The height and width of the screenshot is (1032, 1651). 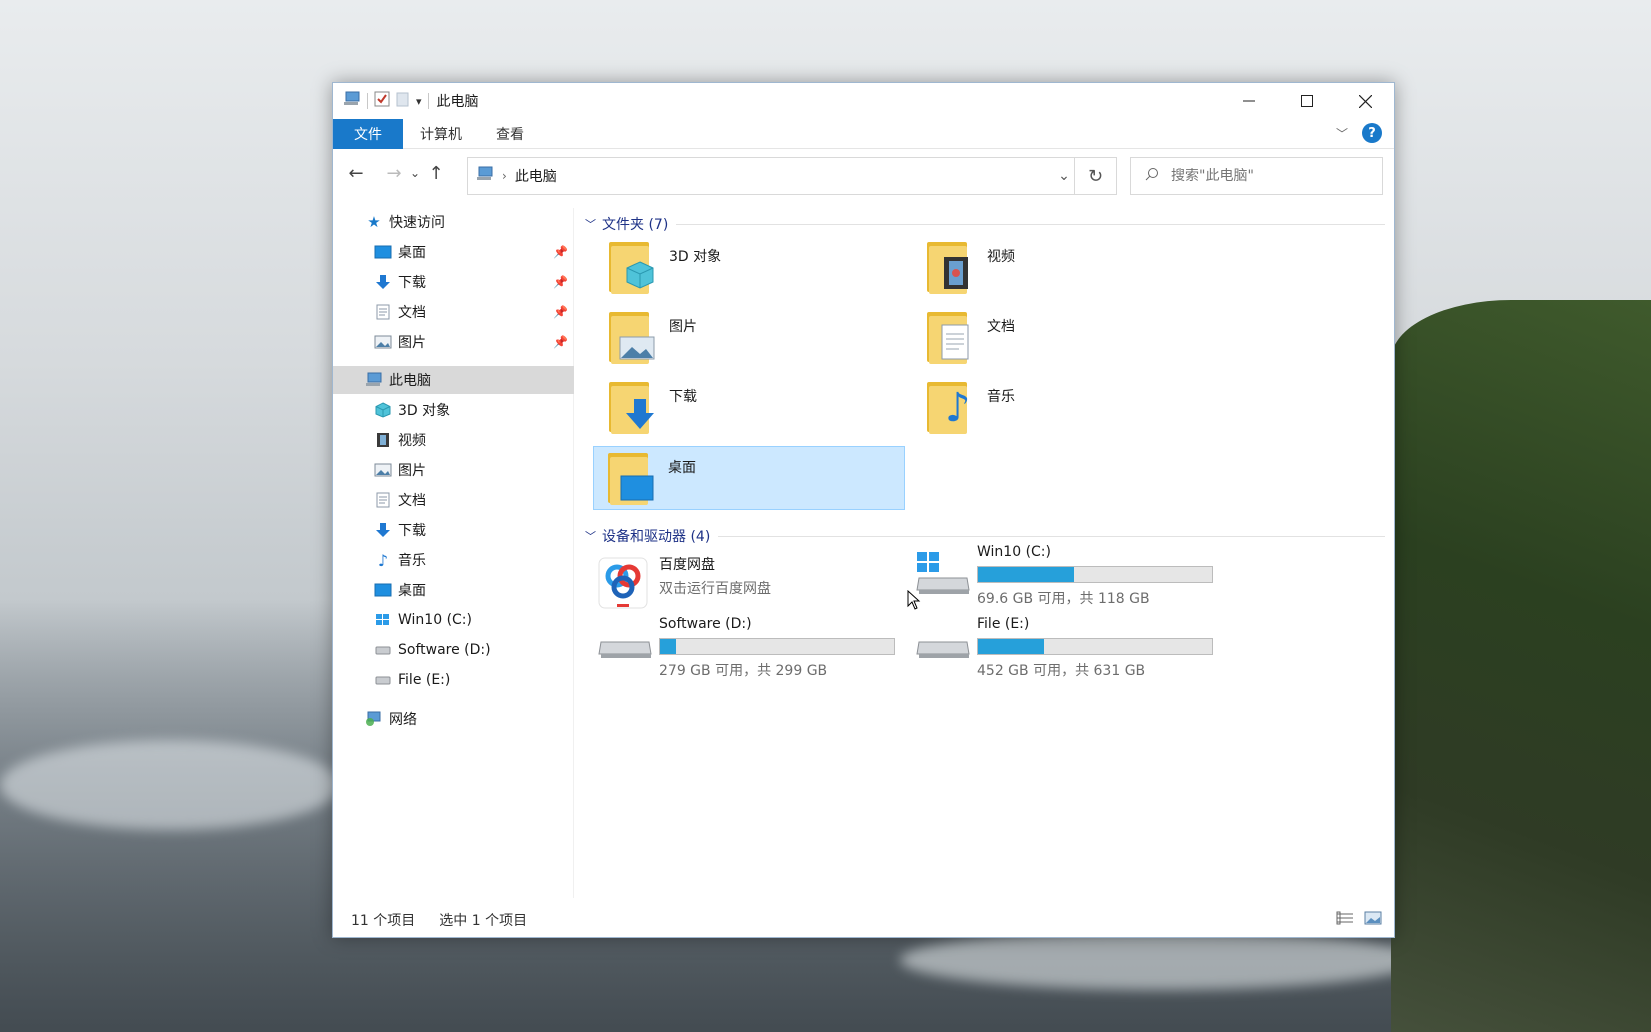 What do you see at coordinates (792, 176) in the screenshot?
I see `address-bar: › 此电脑 ⌄ ↻` at bounding box center [792, 176].